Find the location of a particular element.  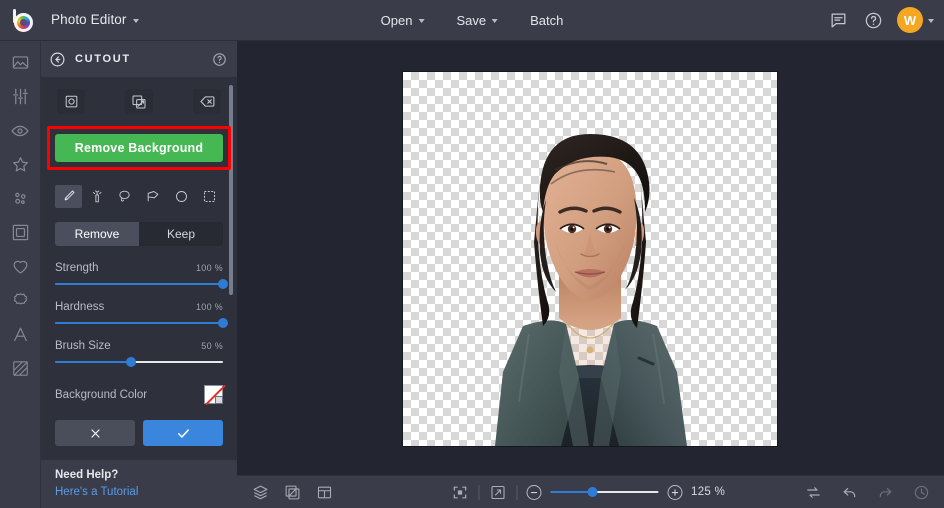

sidebar-item-stickers is located at coordinates (20, 300).